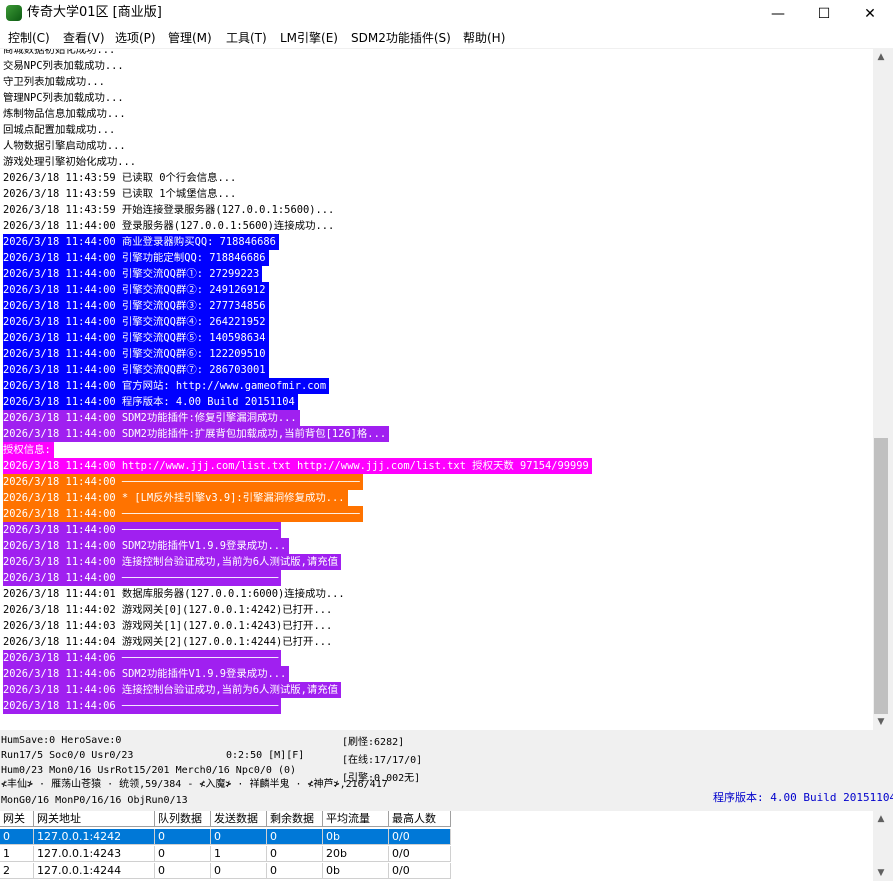 Image resolution: width=893 pixels, height=881 pixels. What do you see at coordinates (881, 819) in the screenshot?
I see `table-scroll-up-icon: ▲` at bounding box center [881, 819].